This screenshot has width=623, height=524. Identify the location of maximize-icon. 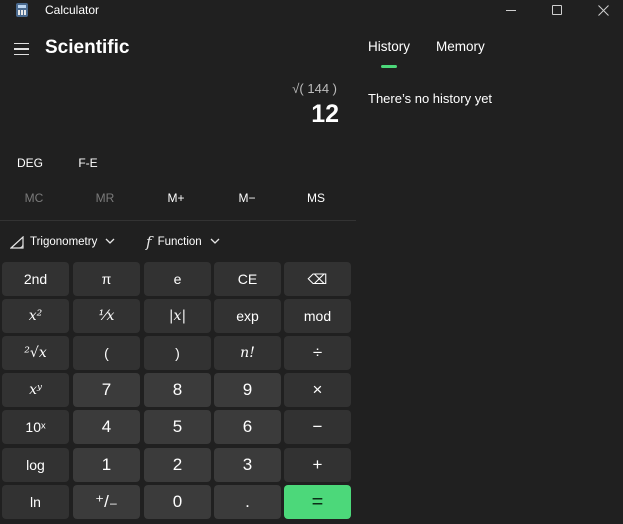
(557, 10).